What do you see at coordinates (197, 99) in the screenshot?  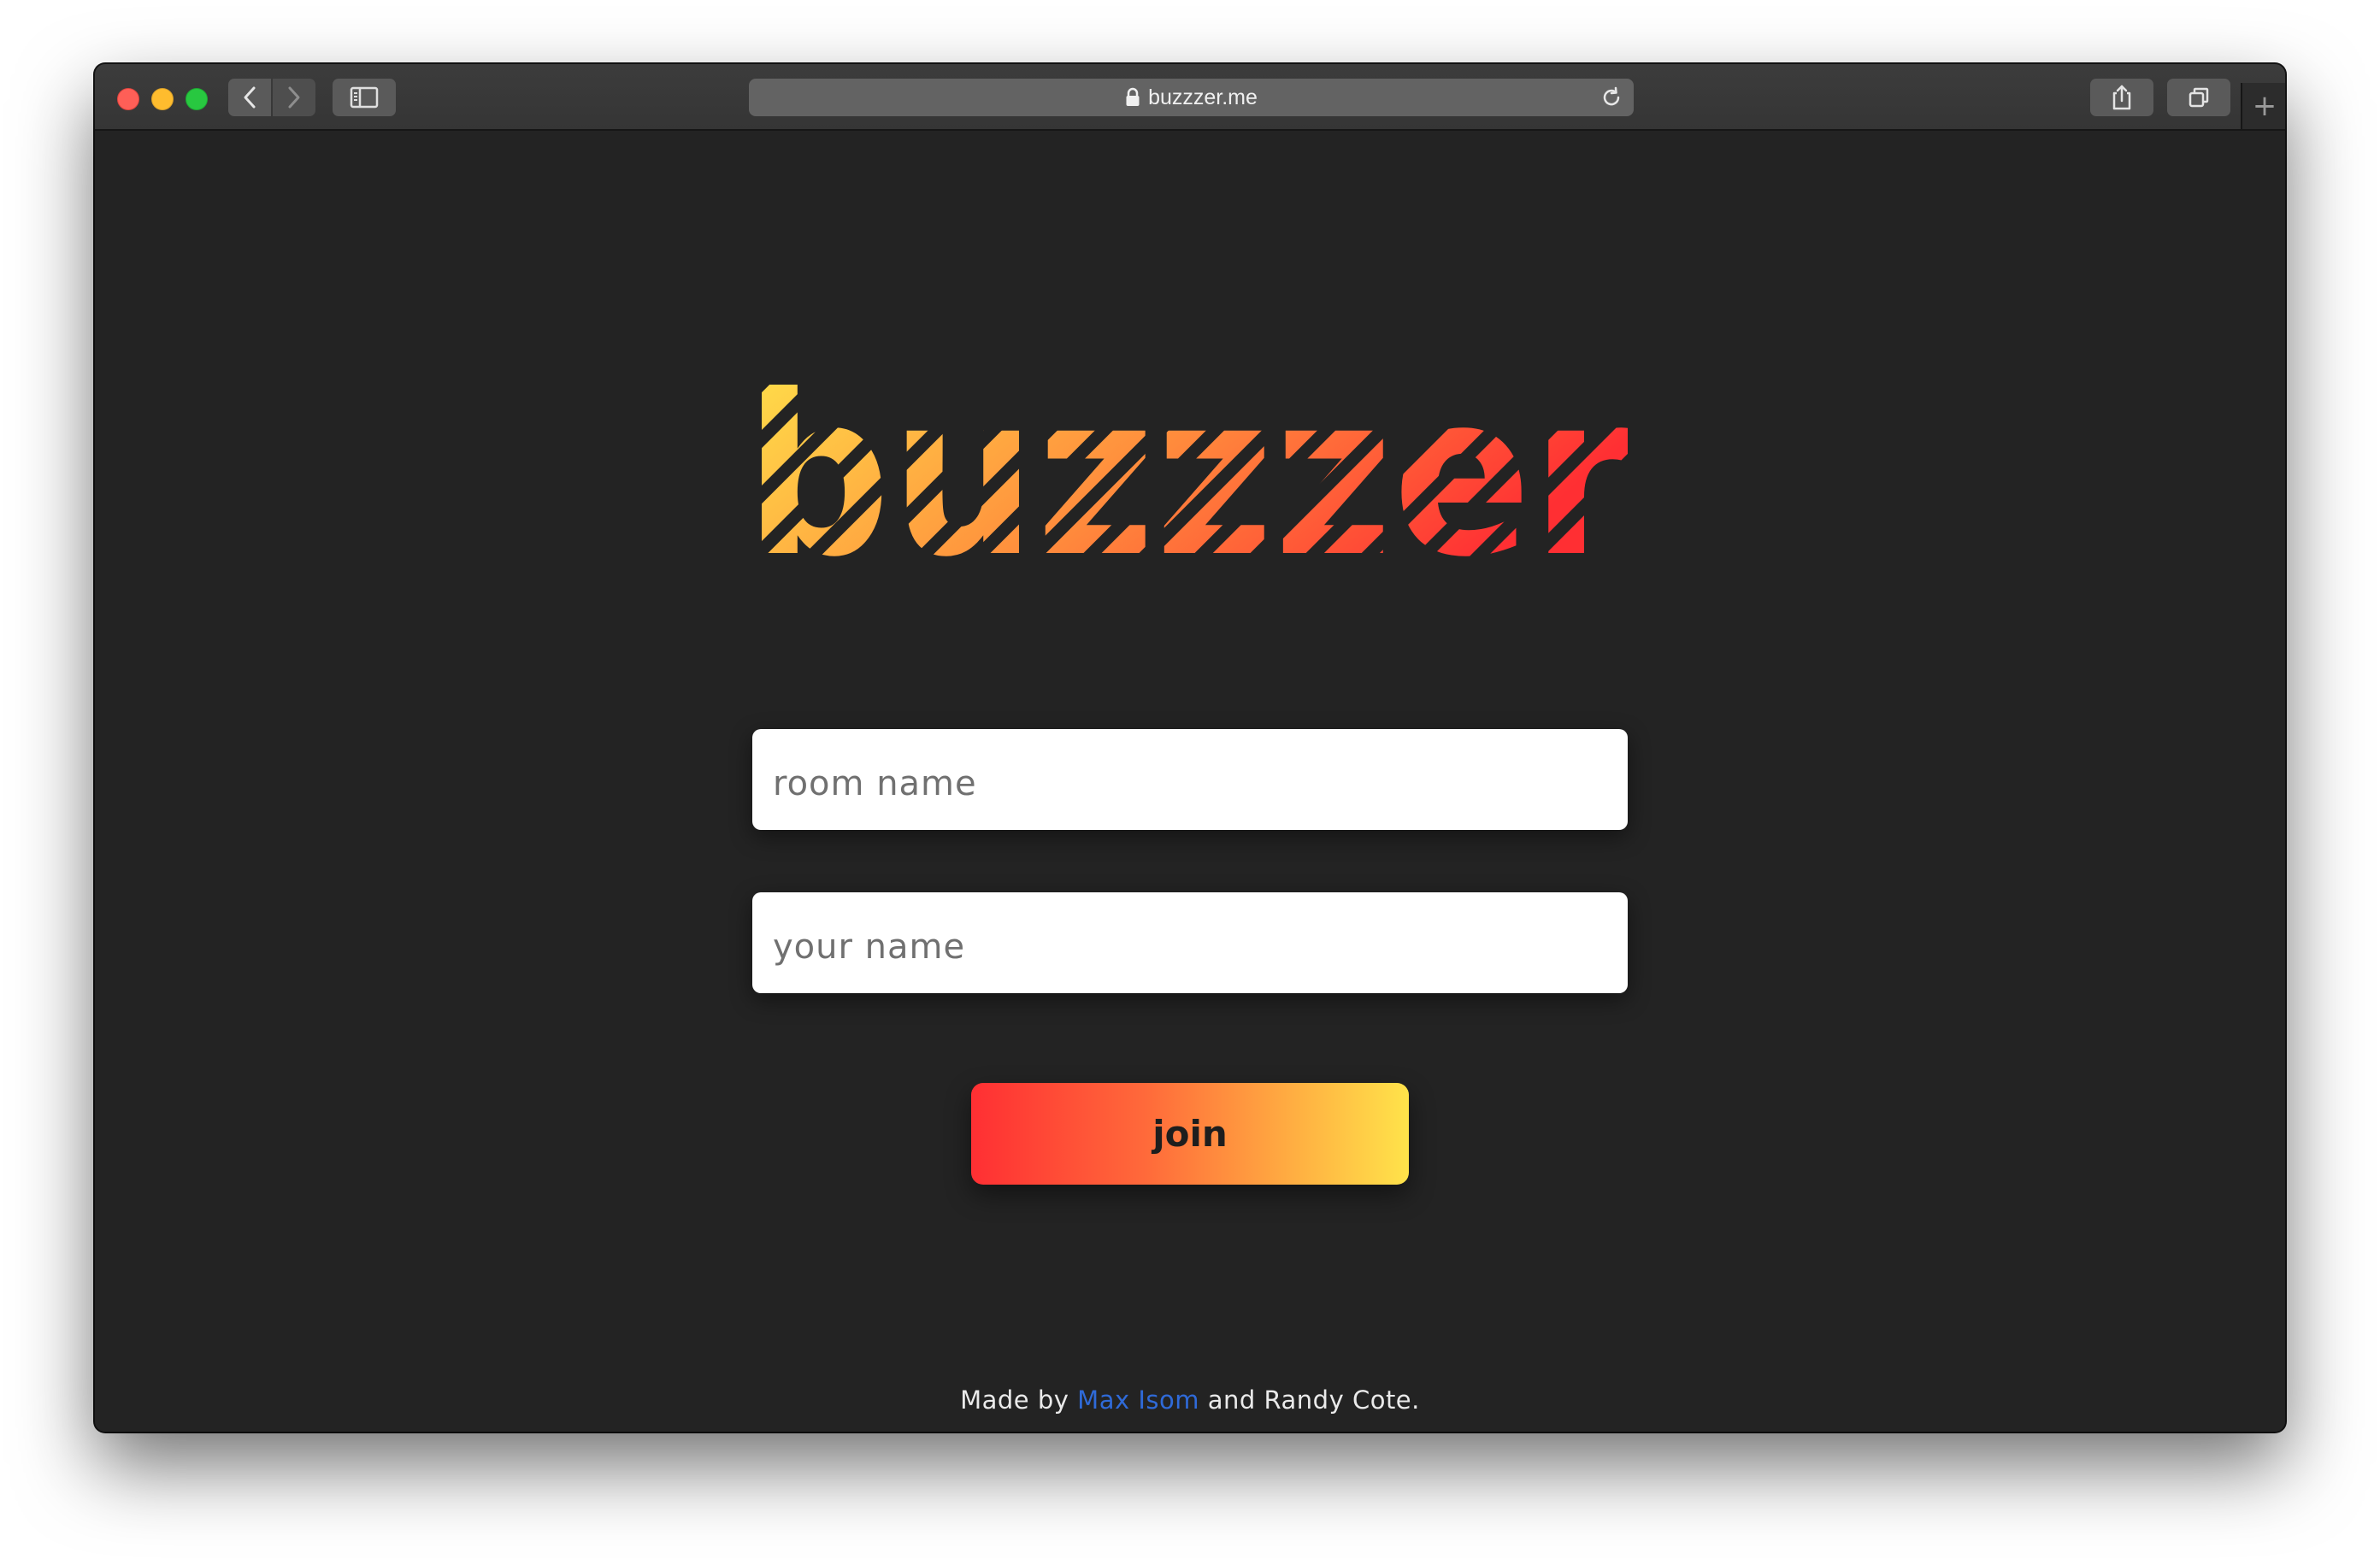 I see `maximize-window-button` at bounding box center [197, 99].